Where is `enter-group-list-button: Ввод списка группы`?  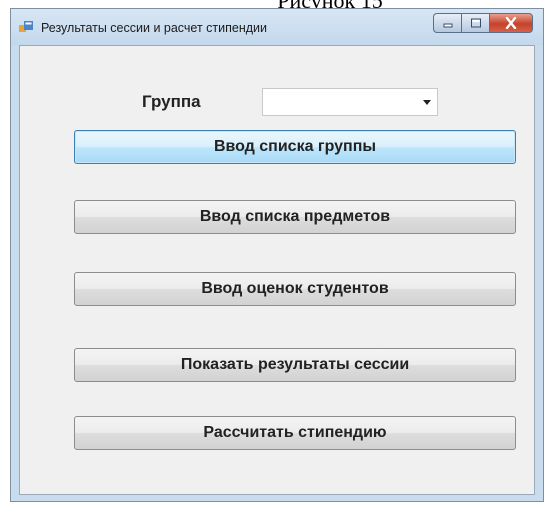 enter-group-list-button: Ввод списка группы is located at coordinates (295, 147).